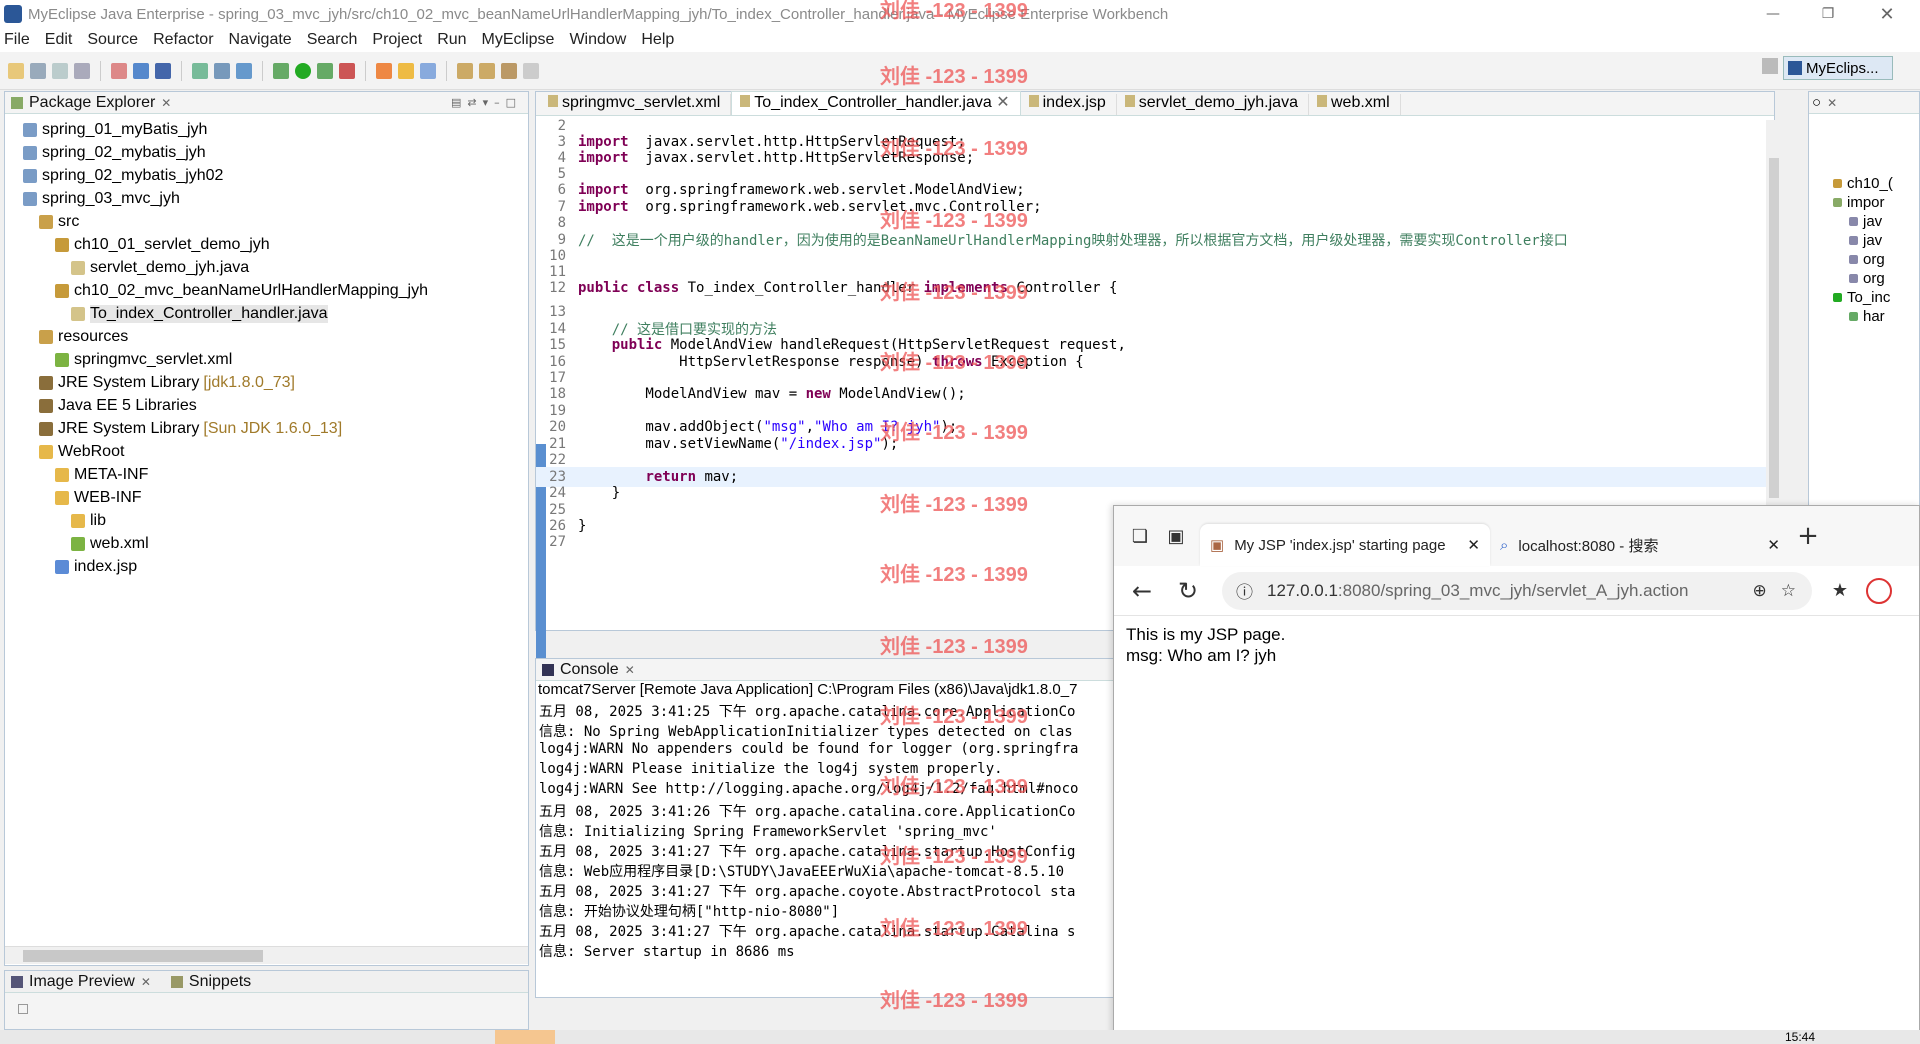 This screenshot has height=1044, width=1920. Describe the element at coordinates (531, 70) in the screenshot. I see `forward-icon` at that location.